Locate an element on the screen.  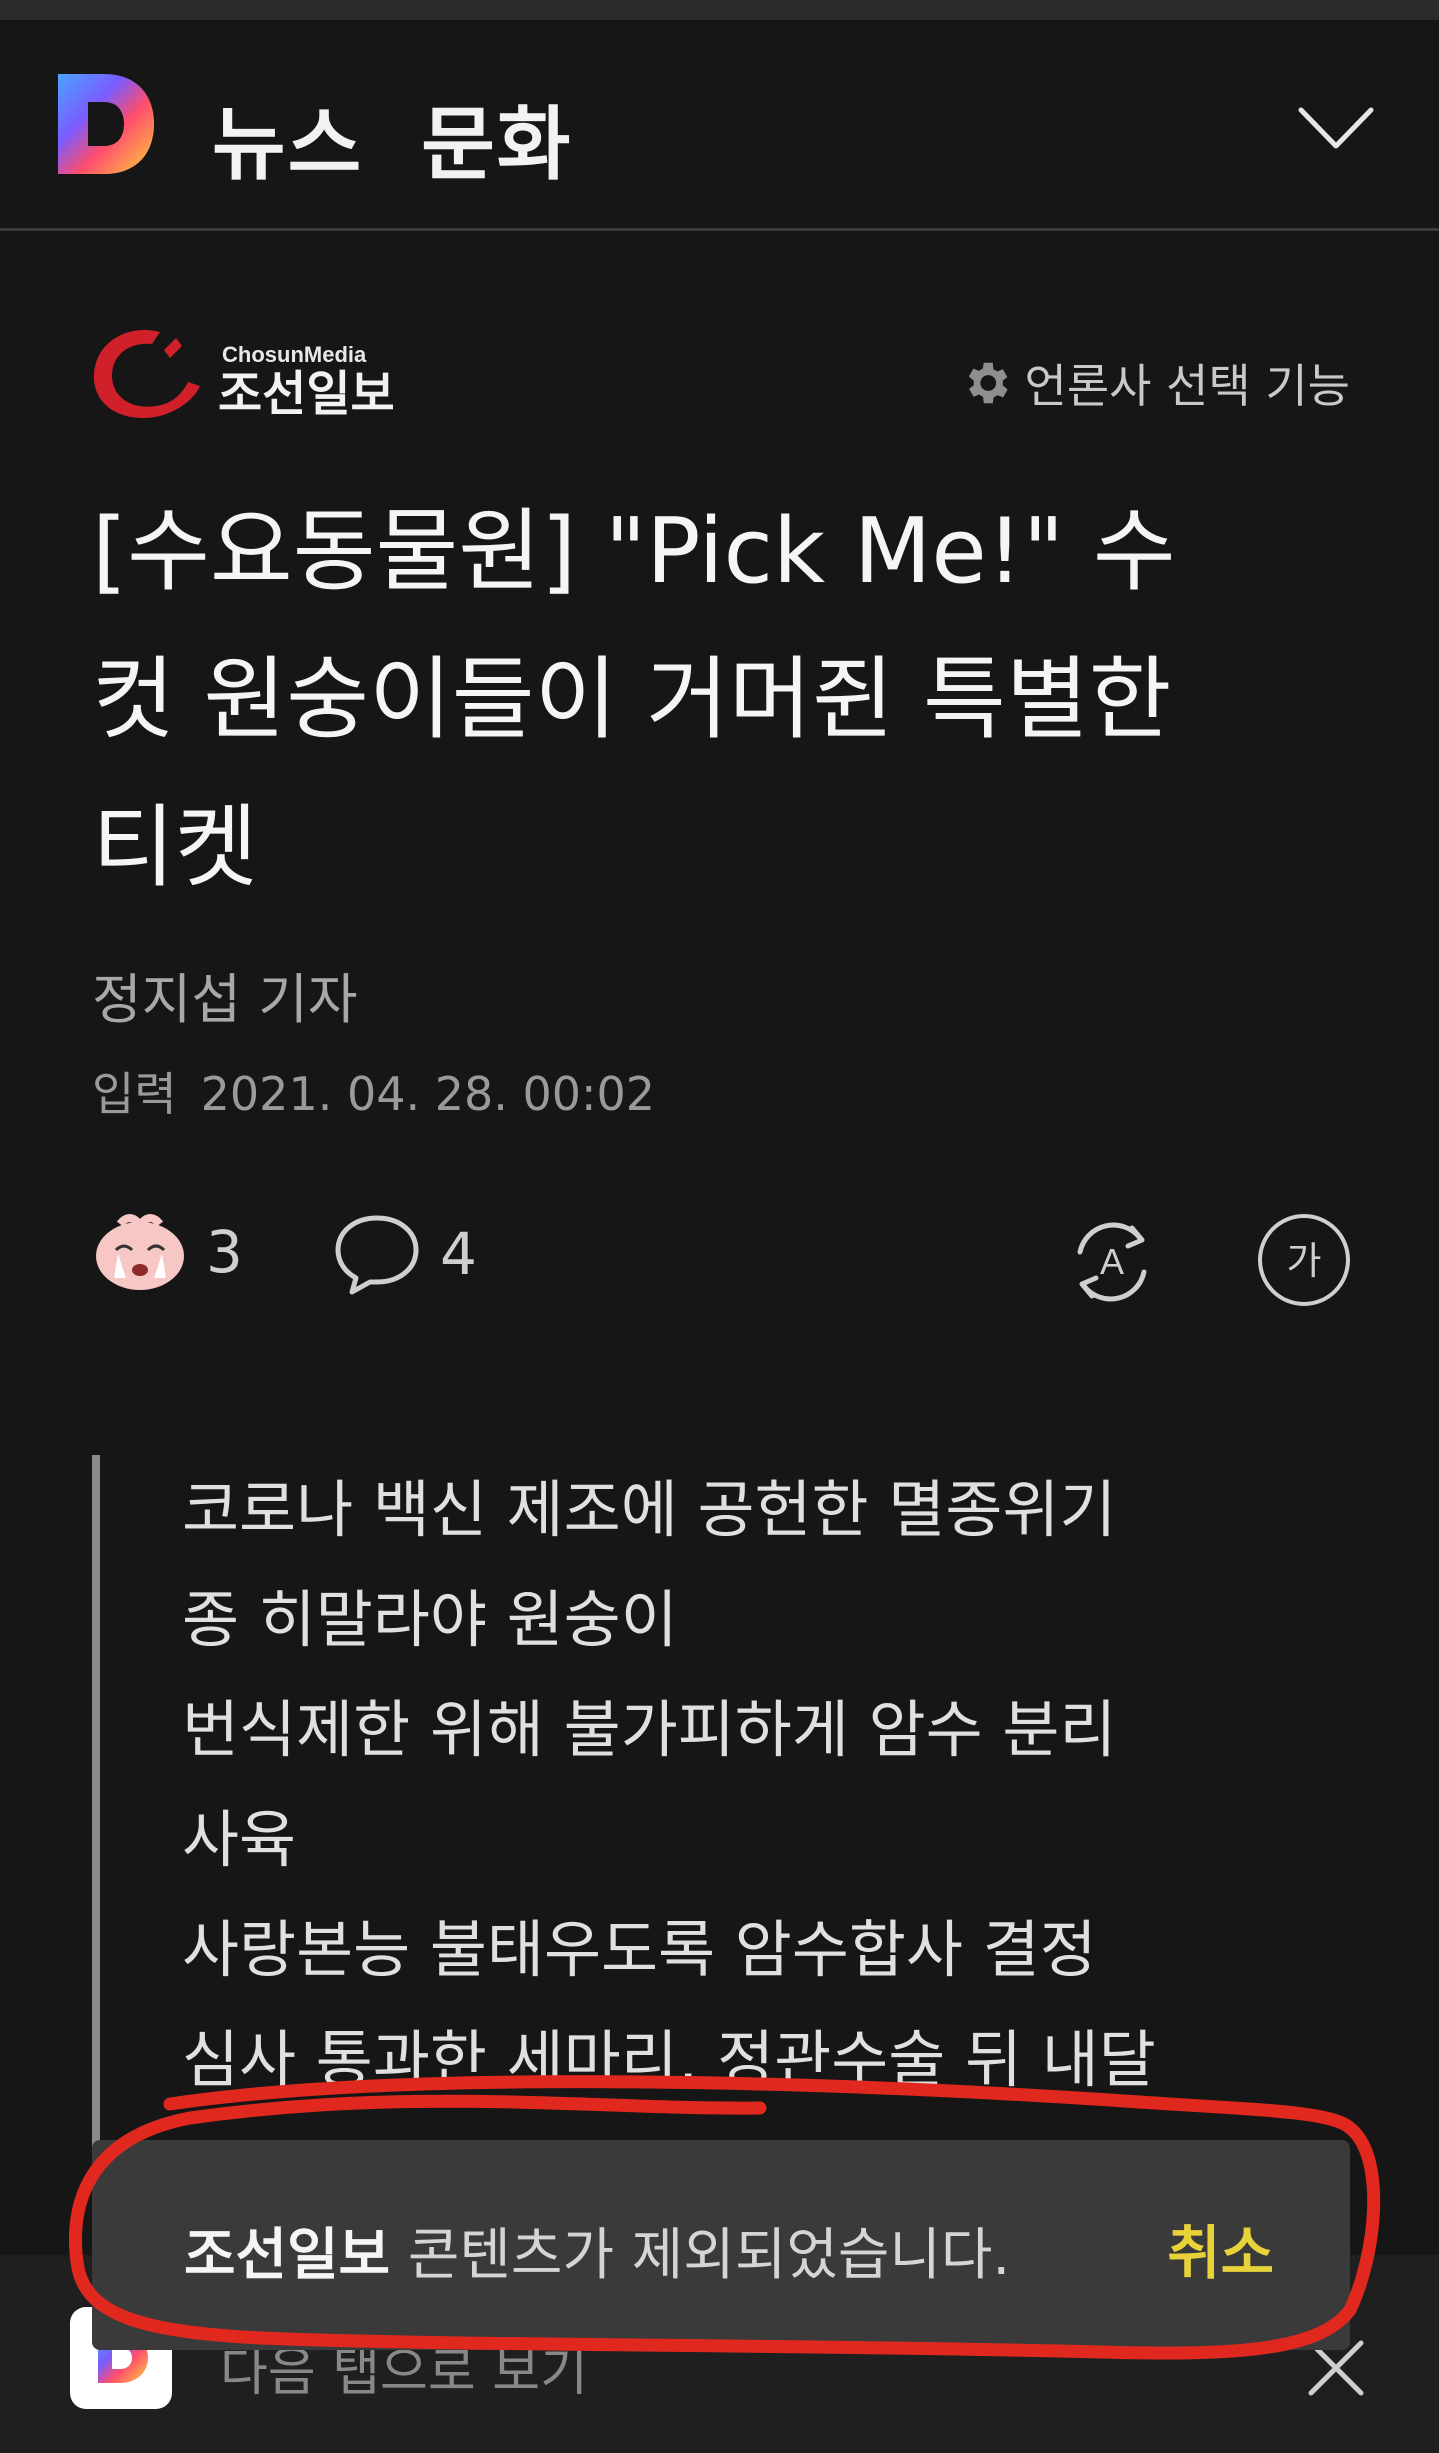
reporter-name: 정지섭 기자 is located at coordinates (225, 994).